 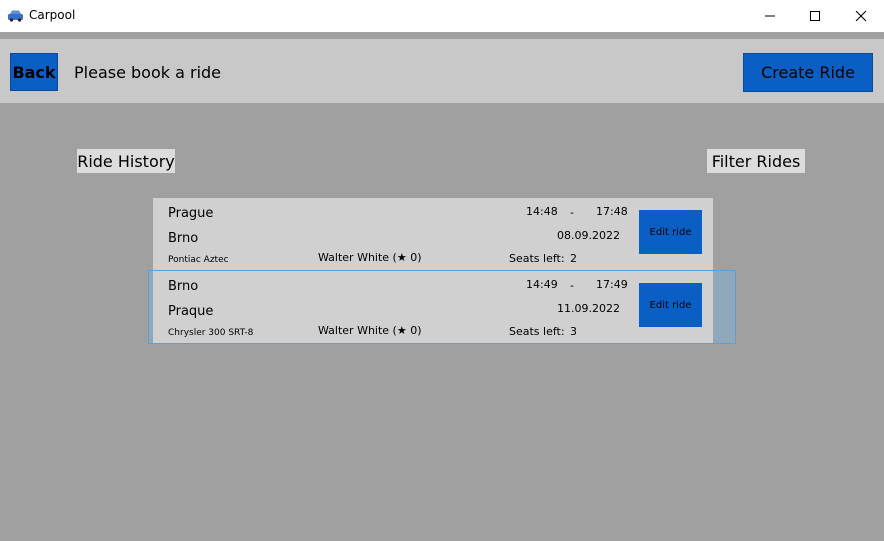 What do you see at coordinates (191, 213) in the screenshot?
I see `ride-from: Prague` at bounding box center [191, 213].